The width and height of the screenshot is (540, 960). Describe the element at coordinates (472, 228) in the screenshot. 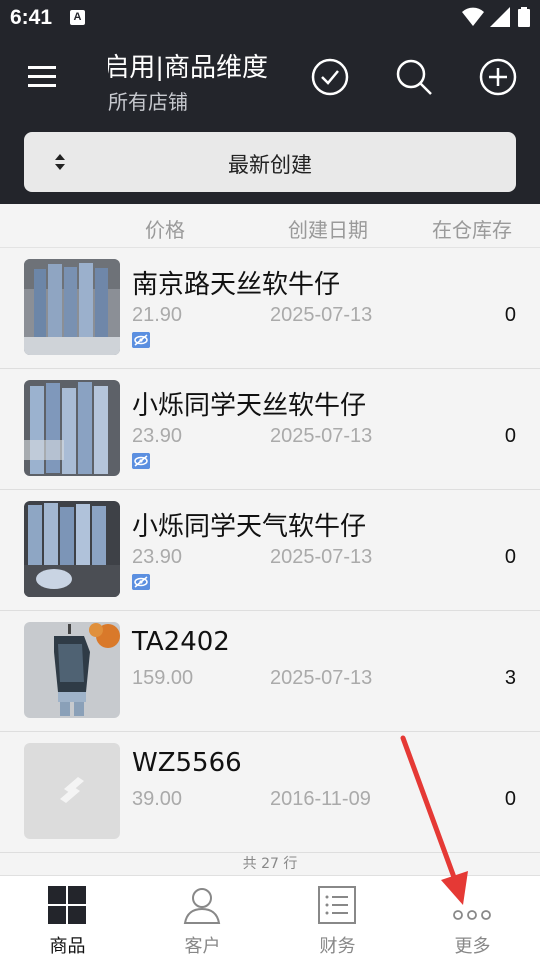

I see `column-stock: 在仓库存` at that location.